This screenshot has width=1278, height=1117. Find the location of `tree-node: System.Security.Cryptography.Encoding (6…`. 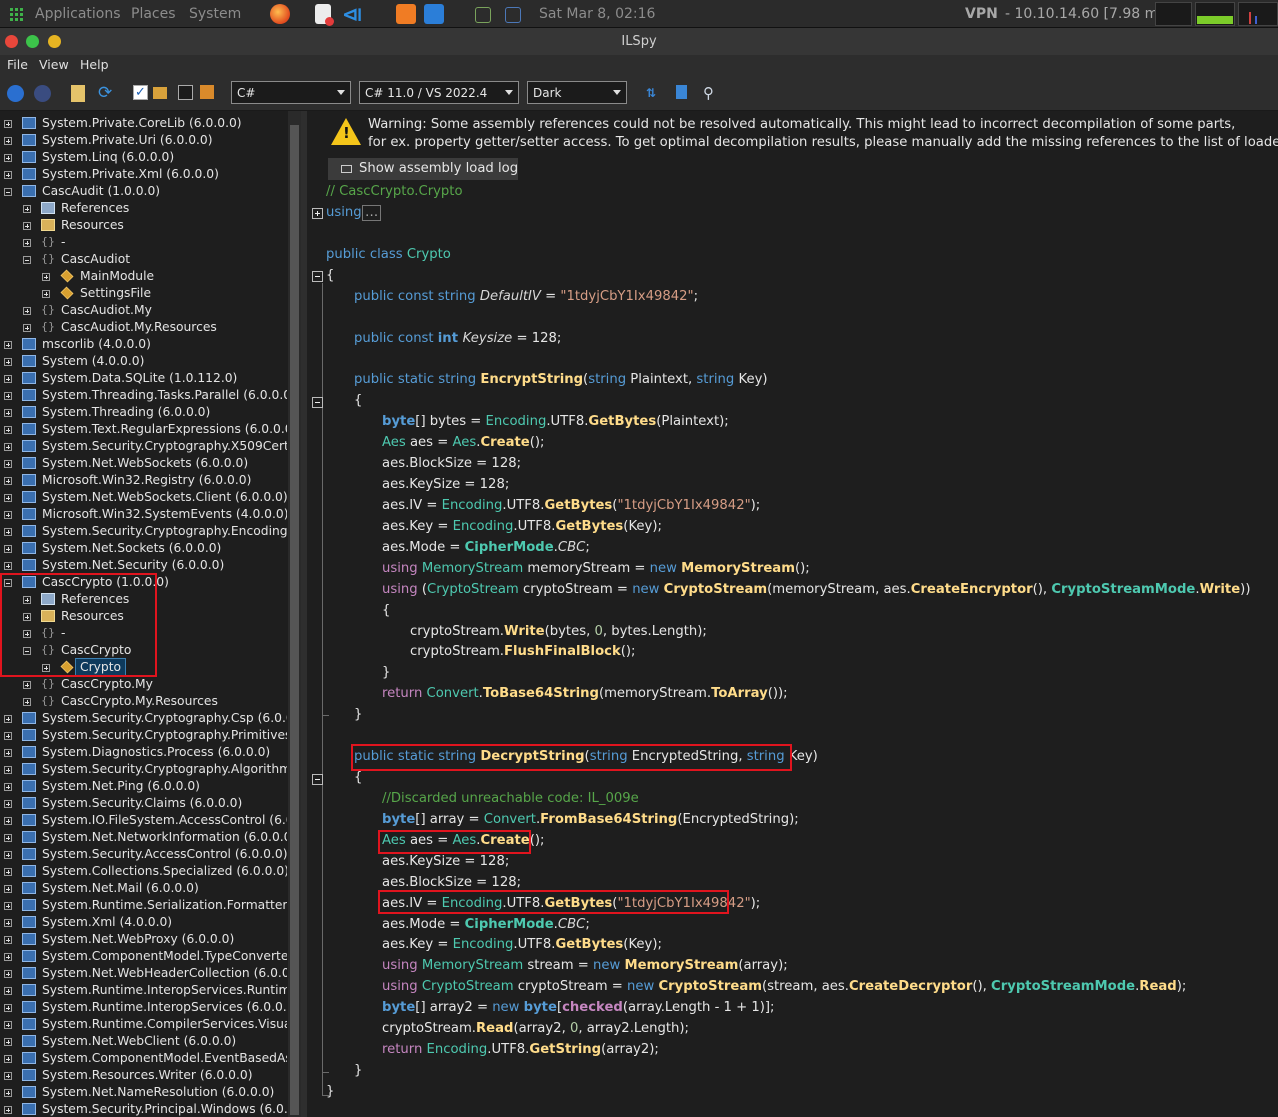

tree-node: System.Security.Cryptography.Encoding (6… is located at coordinates (143, 531).